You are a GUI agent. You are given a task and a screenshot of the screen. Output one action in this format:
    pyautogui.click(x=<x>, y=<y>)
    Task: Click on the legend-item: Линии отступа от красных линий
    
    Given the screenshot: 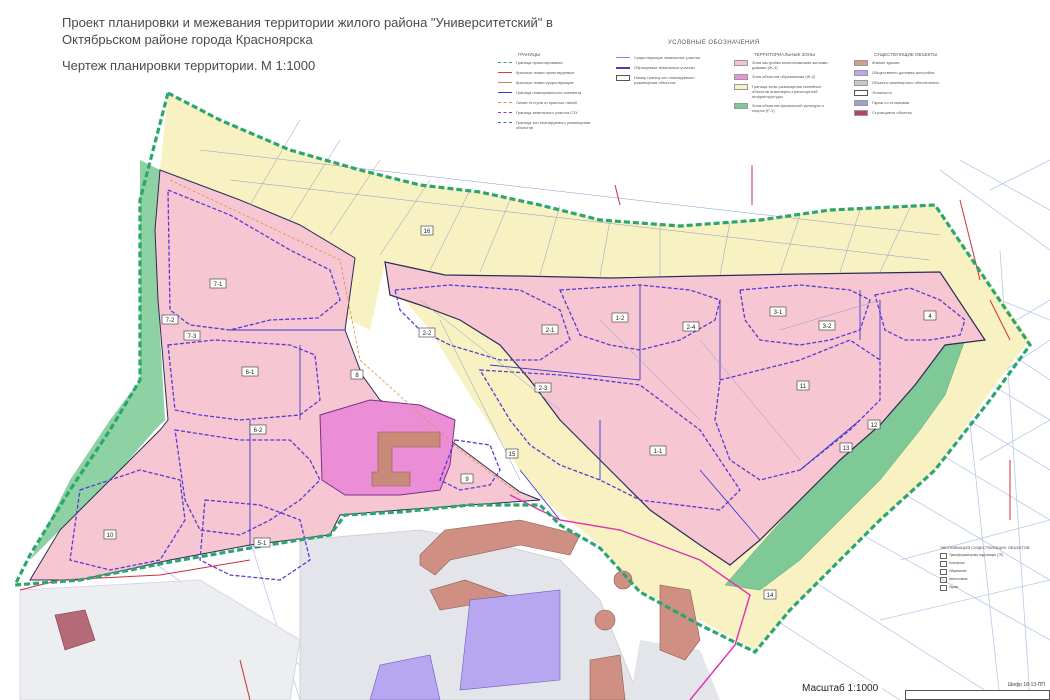 What is the action you would take?
    pyautogui.click(x=547, y=103)
    